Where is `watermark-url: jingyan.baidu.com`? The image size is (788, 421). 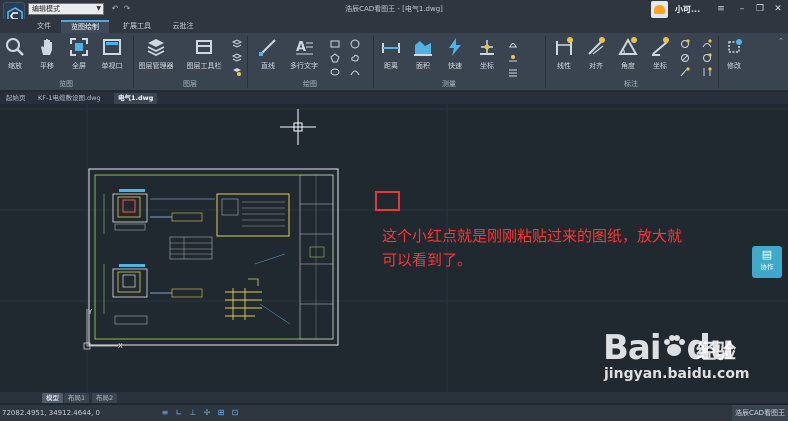 watermark-url: jingyan.baidu.com is located at coordinates (677, 374).